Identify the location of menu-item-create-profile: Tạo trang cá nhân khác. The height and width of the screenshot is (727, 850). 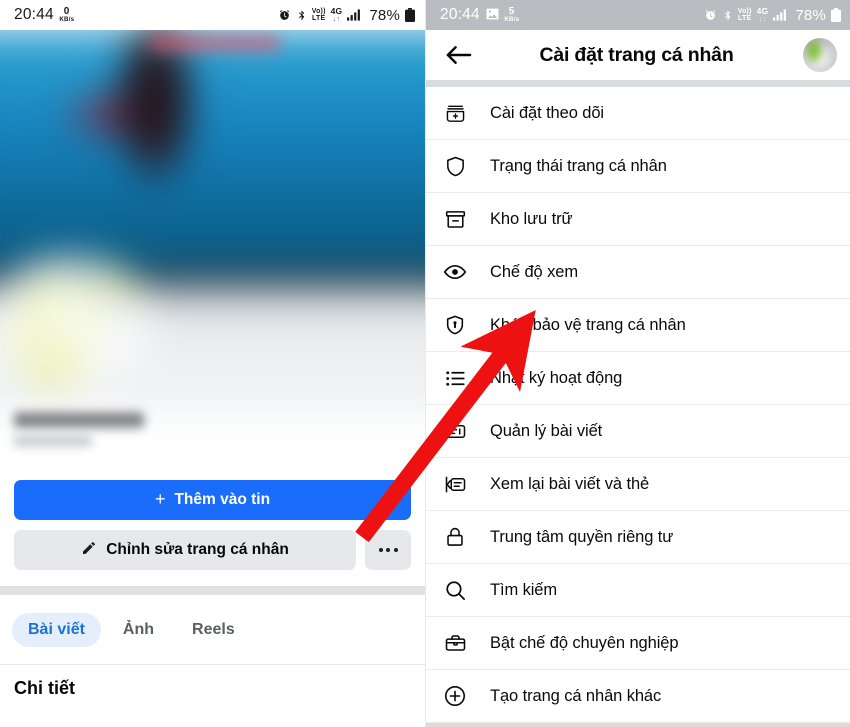
(638, 696).